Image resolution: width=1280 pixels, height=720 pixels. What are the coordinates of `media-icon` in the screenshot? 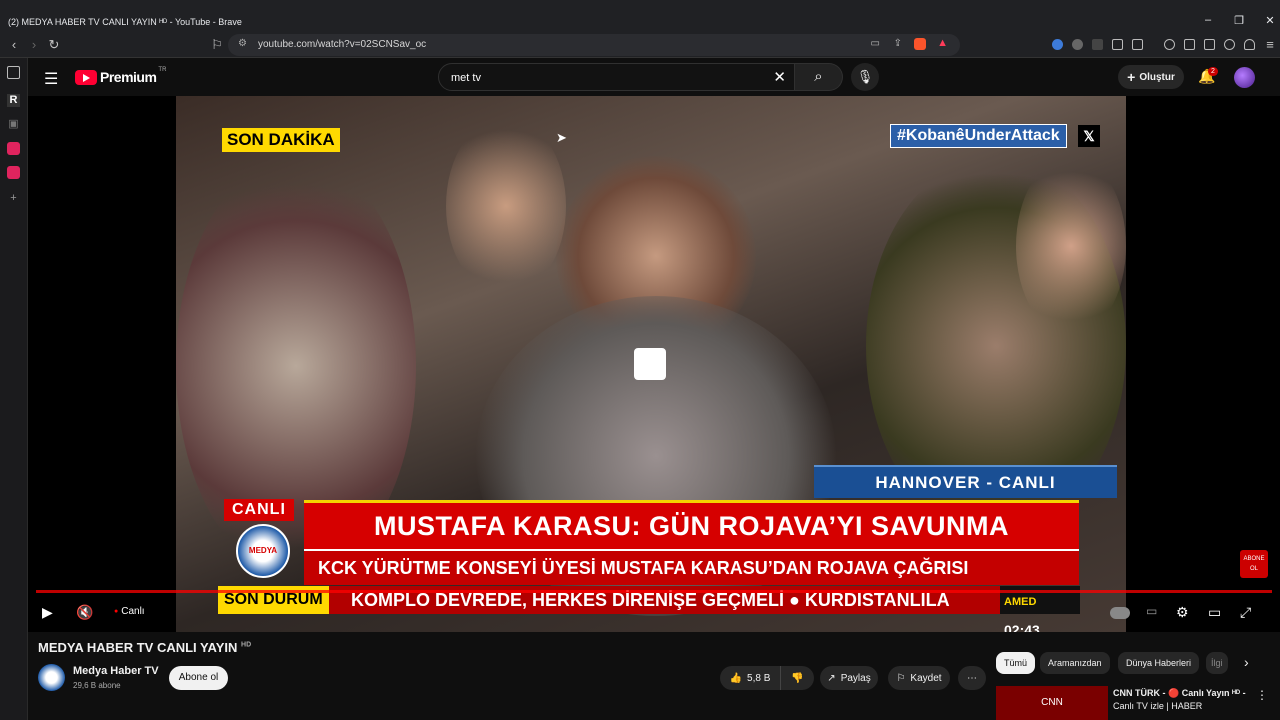 It's located at (1169, 44).